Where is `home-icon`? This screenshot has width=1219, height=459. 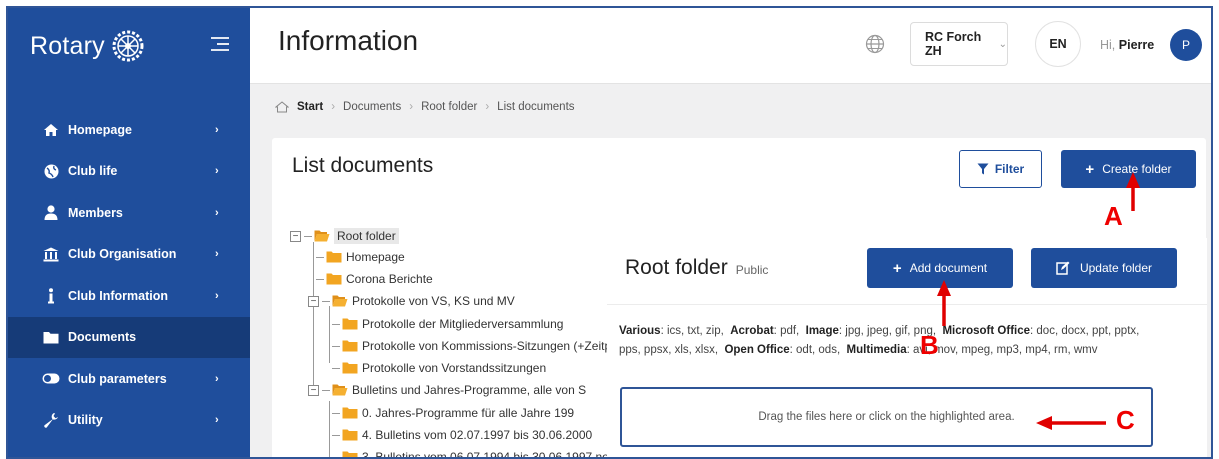 home-icon is located at coordinates (282, 107).